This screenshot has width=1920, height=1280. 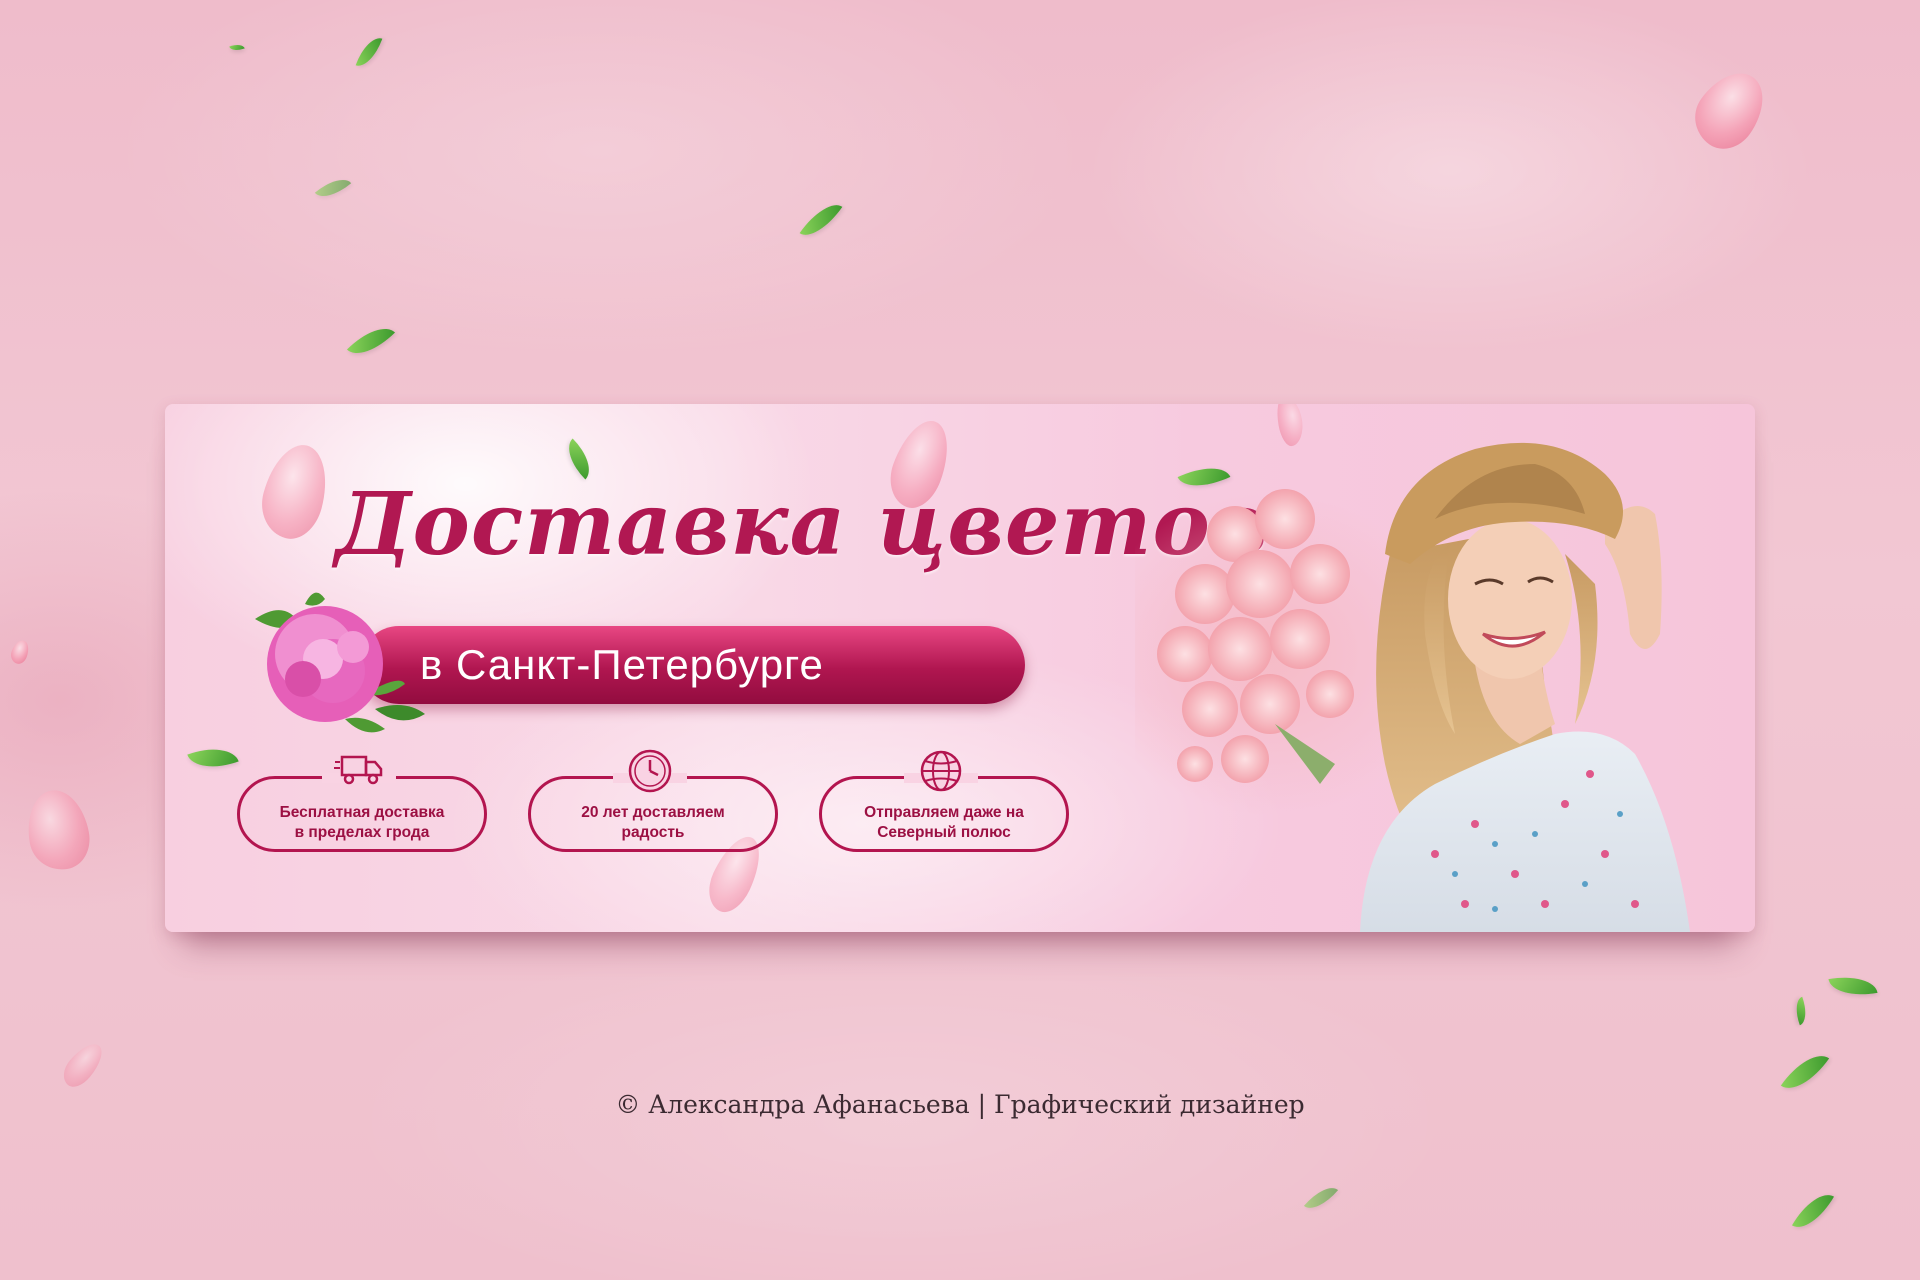 I want to click on feature-line: Отправляем даже на, so click(x=944, y=812).